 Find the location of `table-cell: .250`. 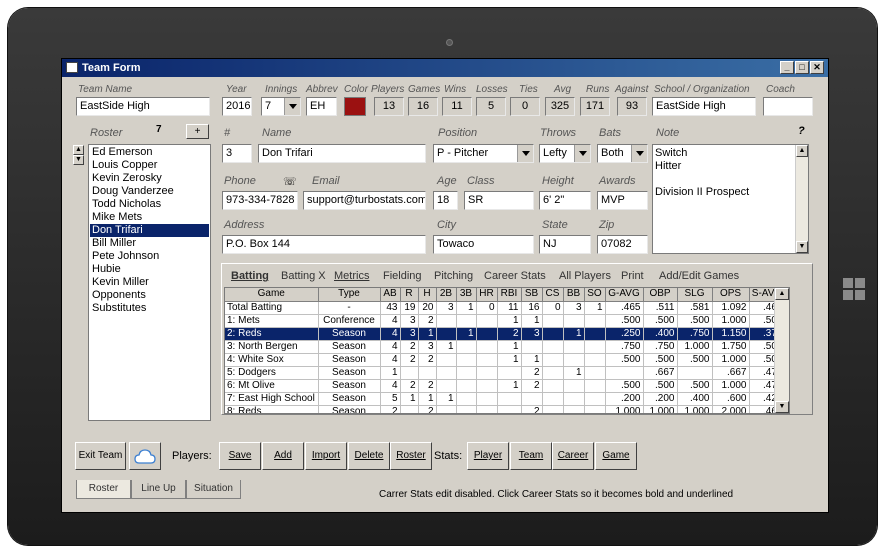

table-cell: .250 is located at coordinates (624, 334).